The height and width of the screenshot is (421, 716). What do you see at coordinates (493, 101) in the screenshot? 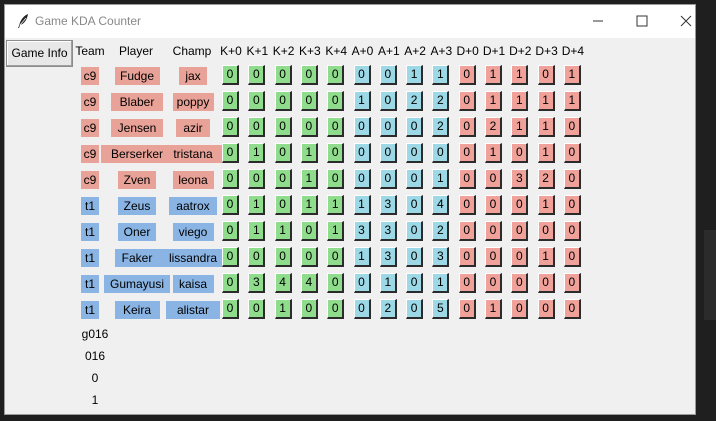
I see `stat-cell-d-plus-1: 1` at bounding box center [493, 101].